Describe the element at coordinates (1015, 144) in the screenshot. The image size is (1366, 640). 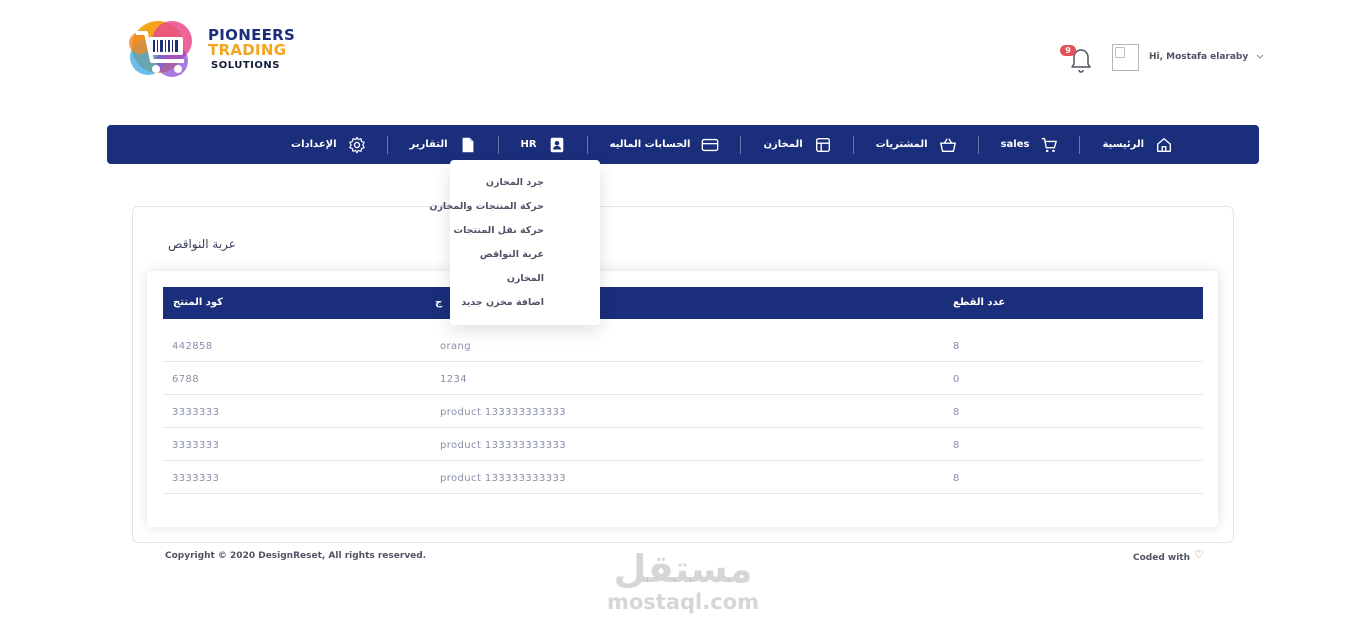
I see `nav-label: sales` at that location.